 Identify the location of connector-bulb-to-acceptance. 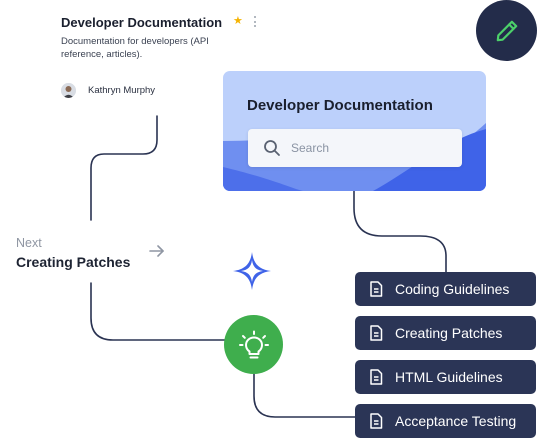
(305, 395).